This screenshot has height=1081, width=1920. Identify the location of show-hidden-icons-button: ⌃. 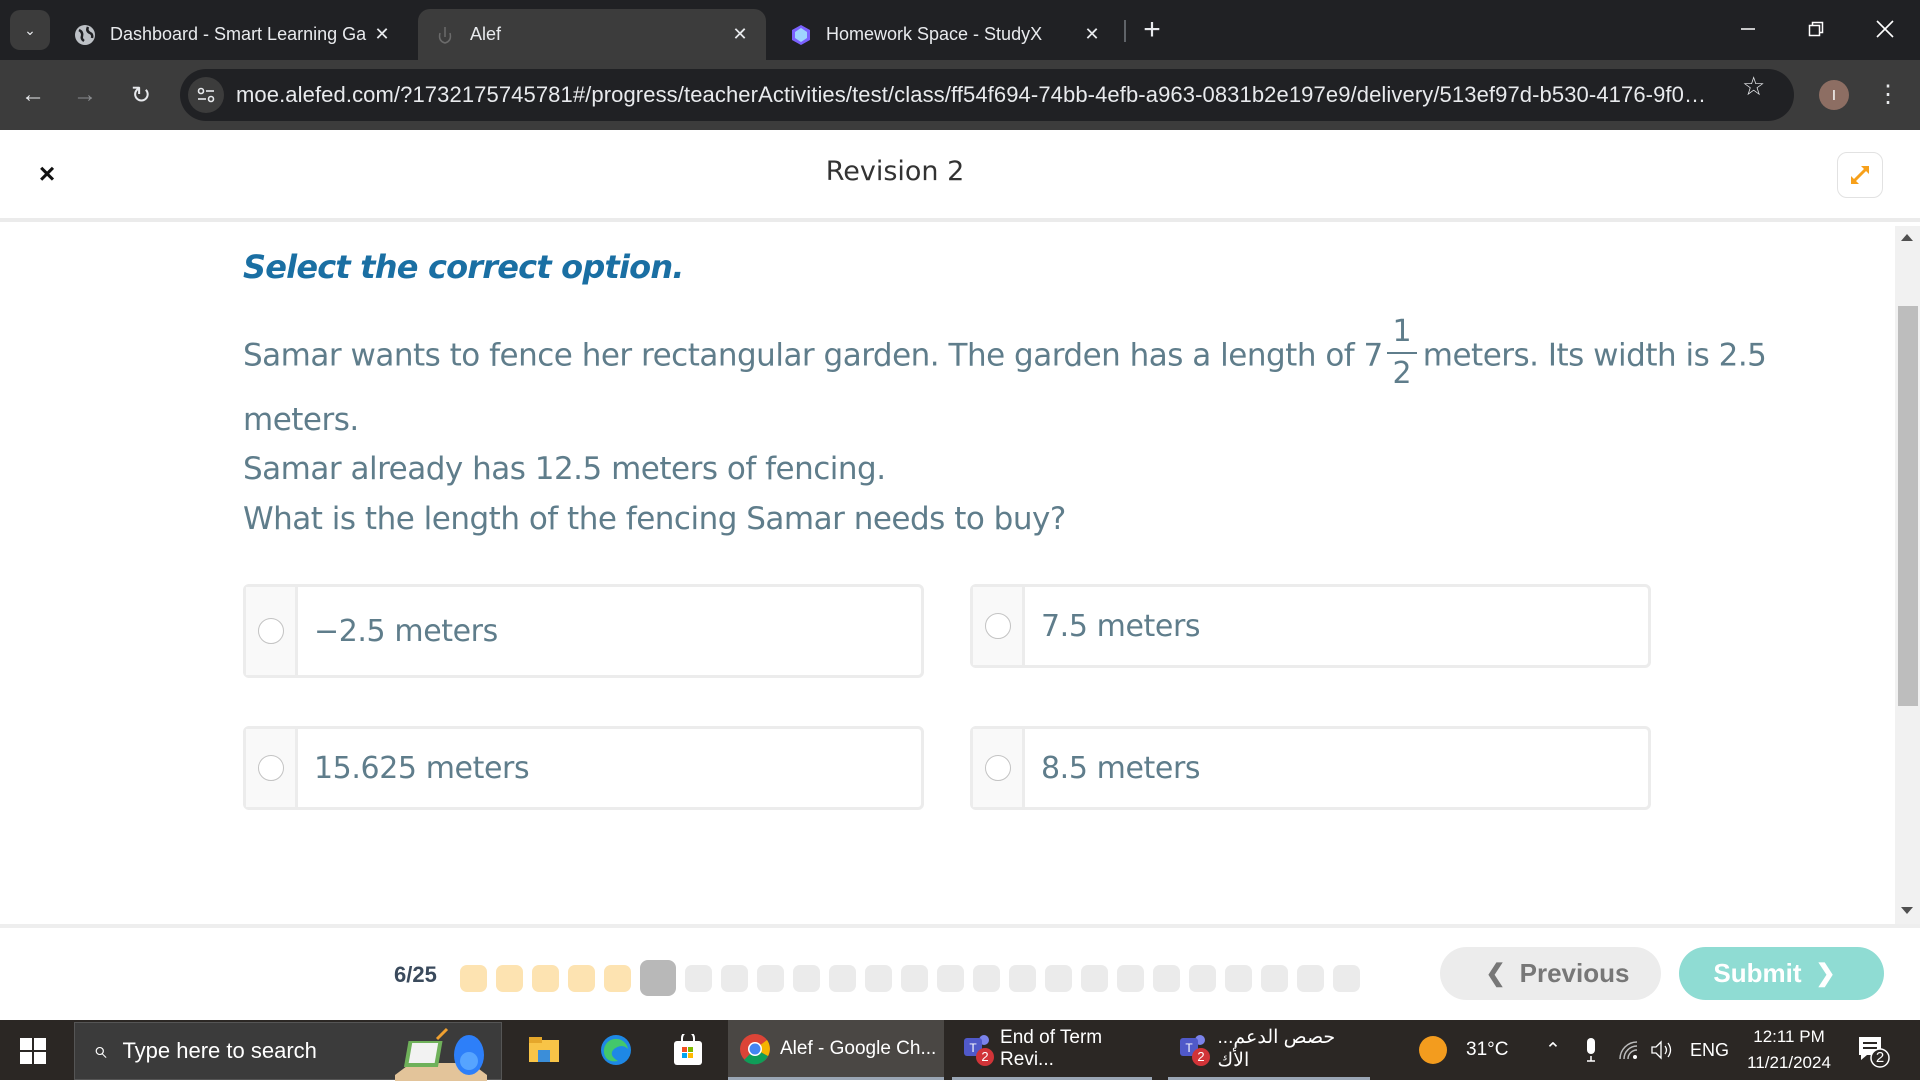
(1553, 1050).